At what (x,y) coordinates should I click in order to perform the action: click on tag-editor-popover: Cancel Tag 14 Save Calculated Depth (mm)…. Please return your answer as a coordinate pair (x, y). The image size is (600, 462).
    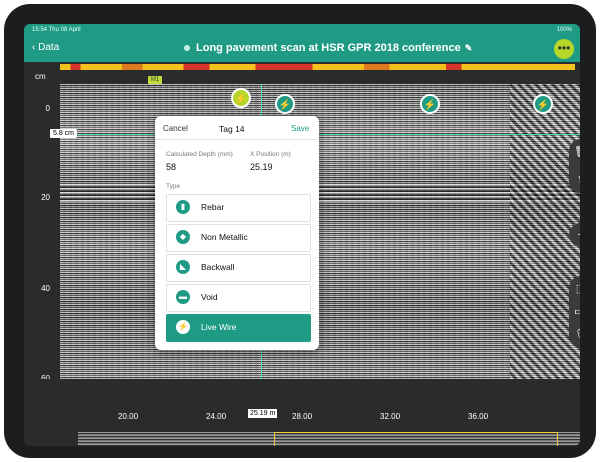
    Looking at the image, I should click on (237, 233).